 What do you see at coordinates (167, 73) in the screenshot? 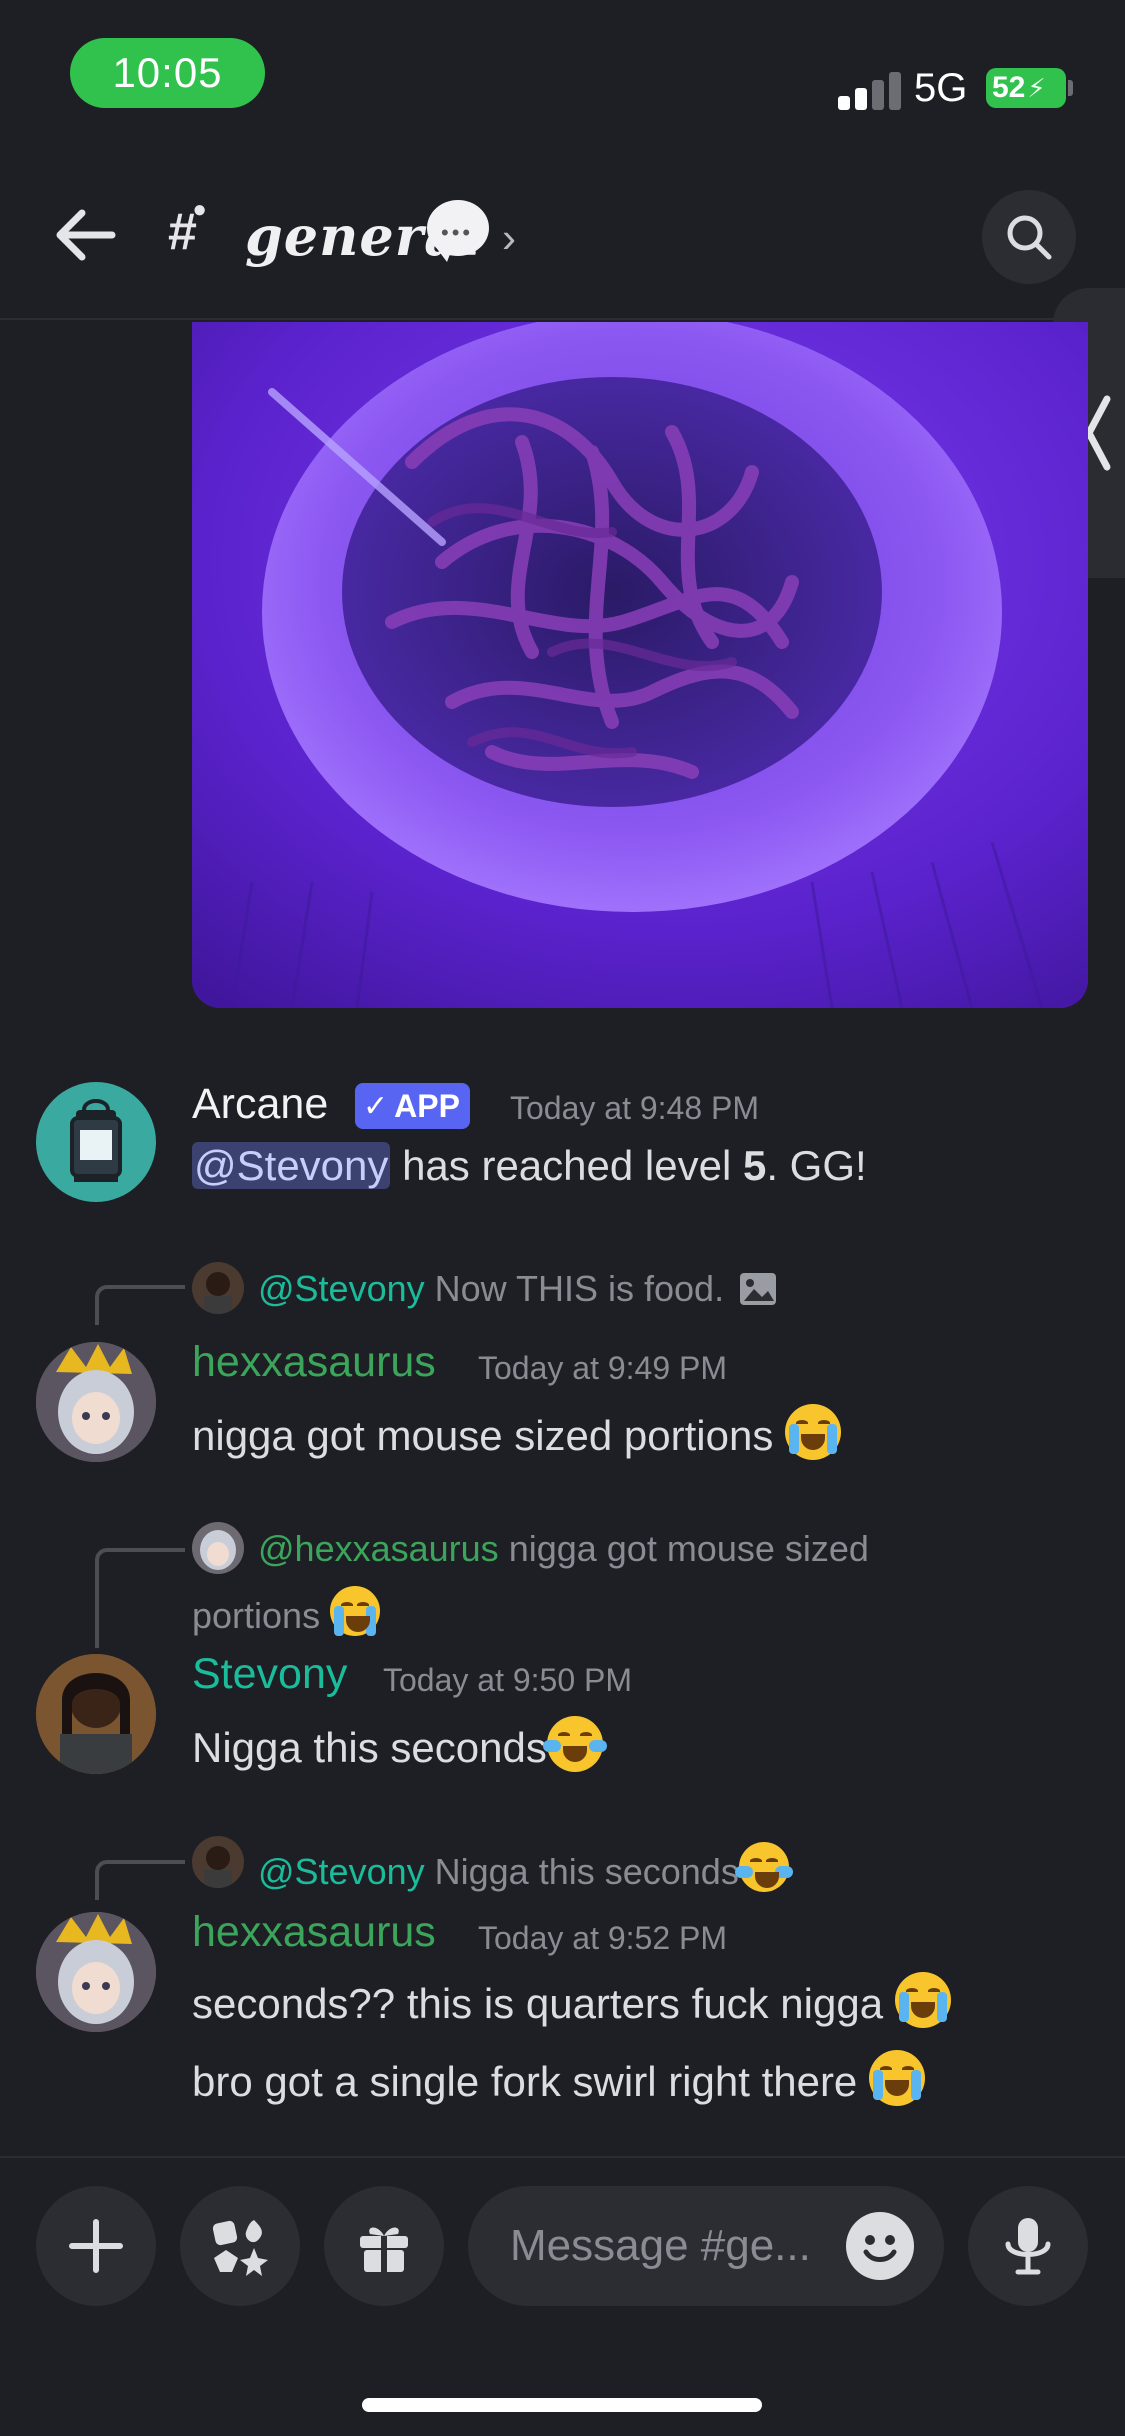
I see `status-time: 10:05` at bounding box center [167, 73].